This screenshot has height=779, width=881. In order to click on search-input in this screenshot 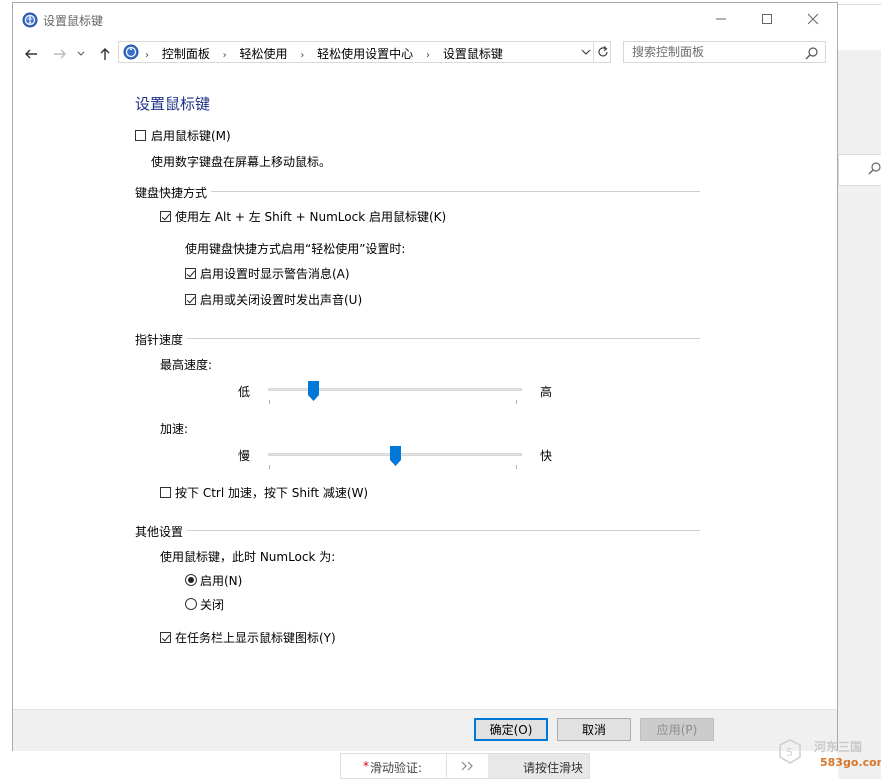, I will do `click(712, 52)`.